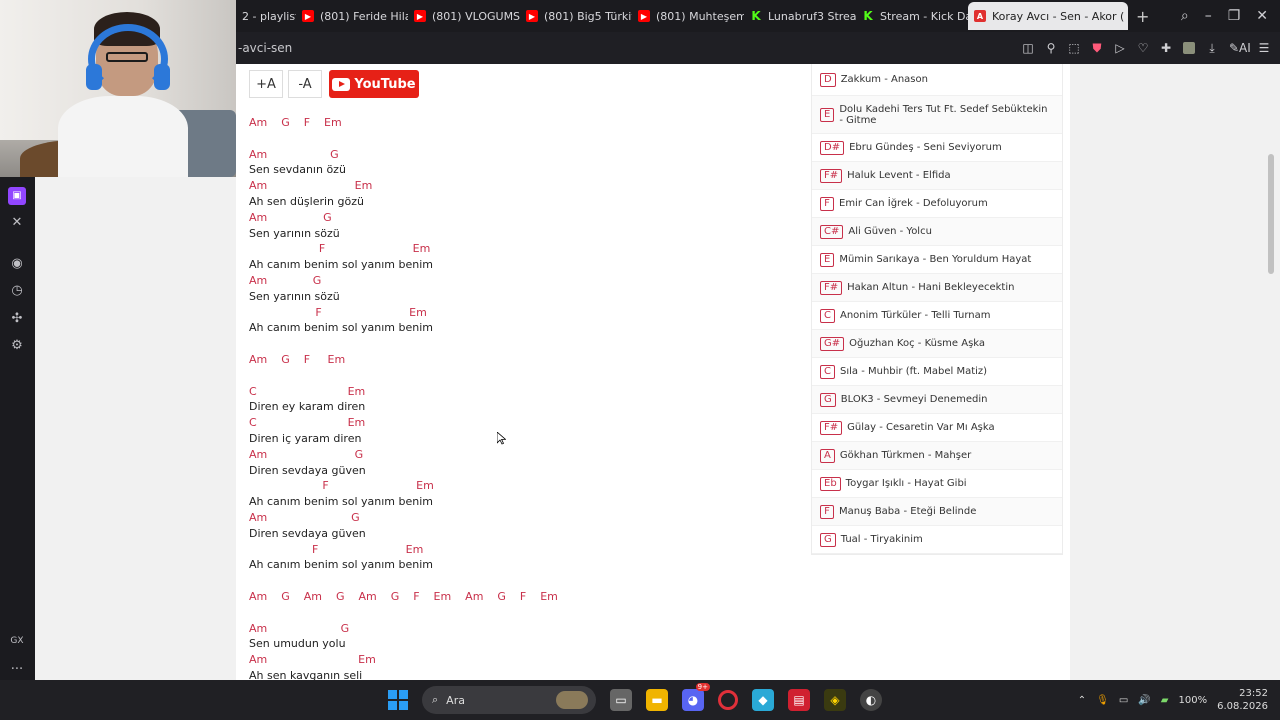 This screenshot has height=720, width=1280. Describe the element at coordinates (352, 16) in the screenshot. I see `browser-tab: ▶ (801) Feride Hilal` at that location.